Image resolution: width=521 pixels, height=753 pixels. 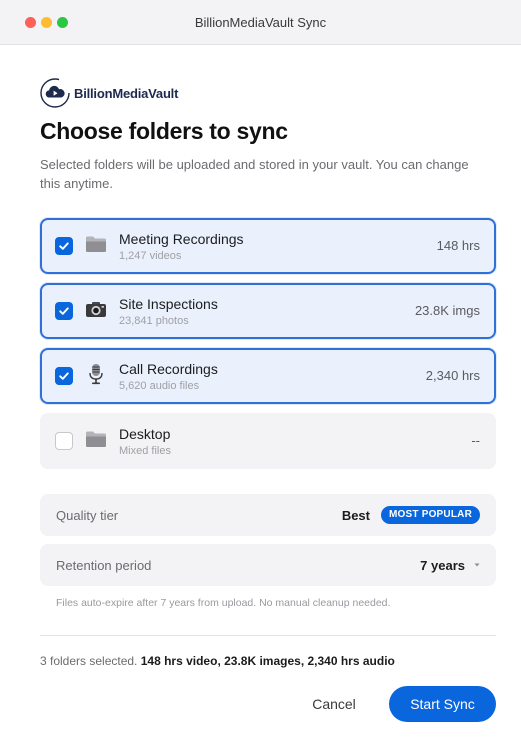 I want to click on most-popular-badge: MOST POPULAR, so click(x=430, y=515).